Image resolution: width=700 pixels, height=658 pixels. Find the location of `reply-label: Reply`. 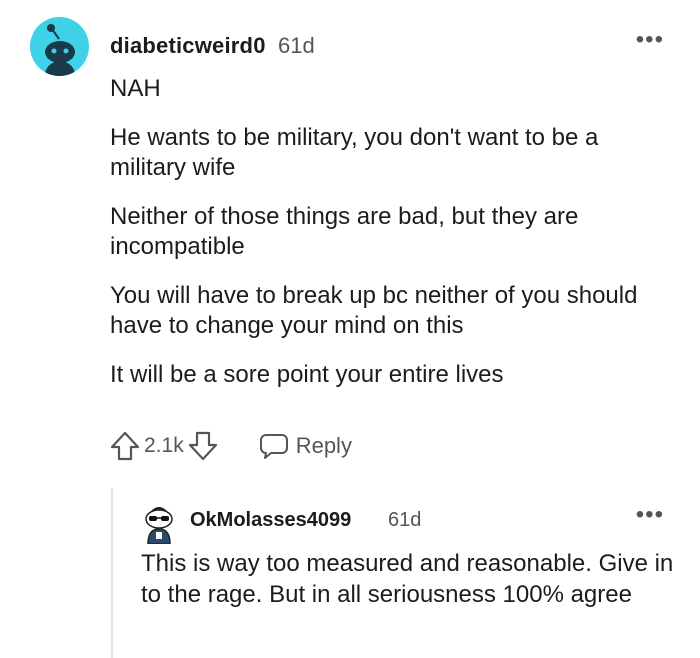

reply-label: Reply is located at coordinates (323, 445).